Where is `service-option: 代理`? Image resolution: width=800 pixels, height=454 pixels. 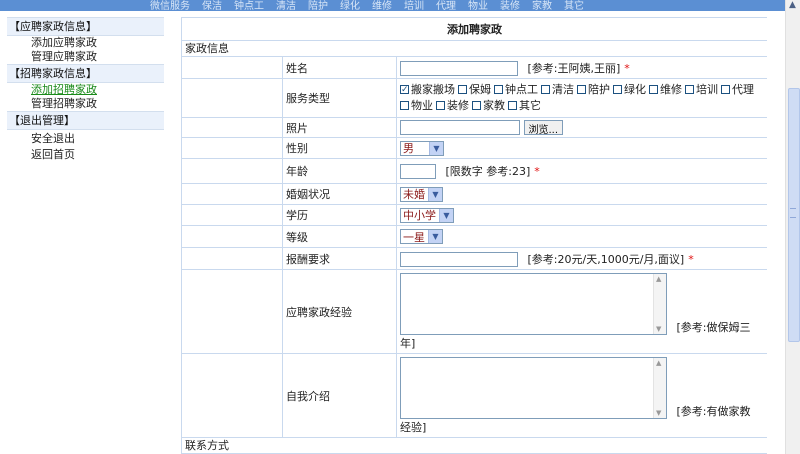
service-option: 代理 is located at coordinates (737, 89).